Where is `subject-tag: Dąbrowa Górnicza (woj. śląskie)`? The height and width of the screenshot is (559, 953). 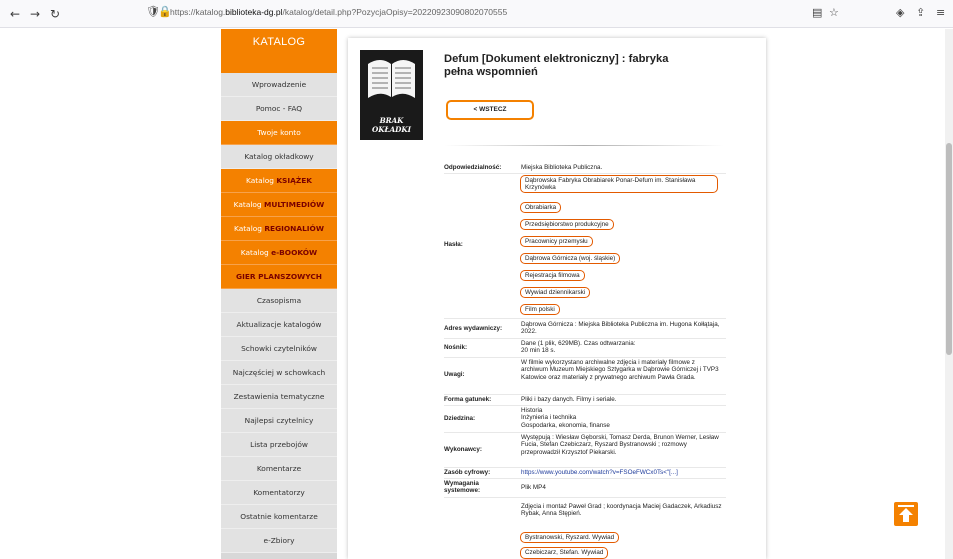
subject-tag: Dąbrowa Górnicza (woj. śląskie) is located at coordinates (570, 259).